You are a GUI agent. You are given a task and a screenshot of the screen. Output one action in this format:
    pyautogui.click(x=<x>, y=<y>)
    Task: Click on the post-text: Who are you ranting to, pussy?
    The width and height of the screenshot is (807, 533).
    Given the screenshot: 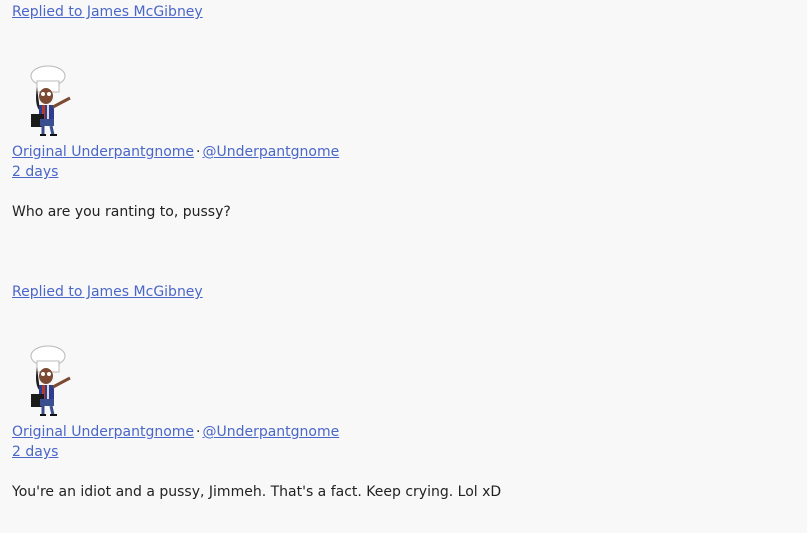 What is the action you would take?
    pyautogui.click(x=121, y=212)
    